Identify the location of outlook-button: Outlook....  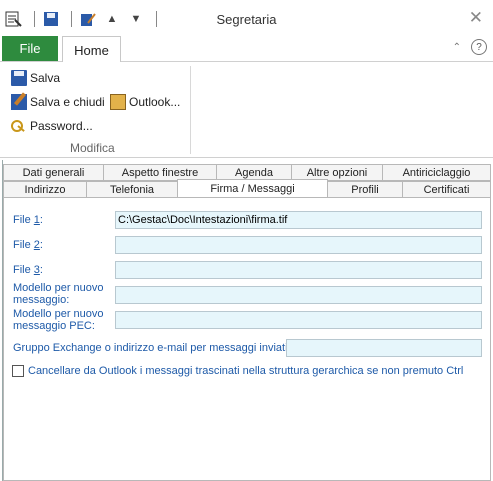
(145, 102).